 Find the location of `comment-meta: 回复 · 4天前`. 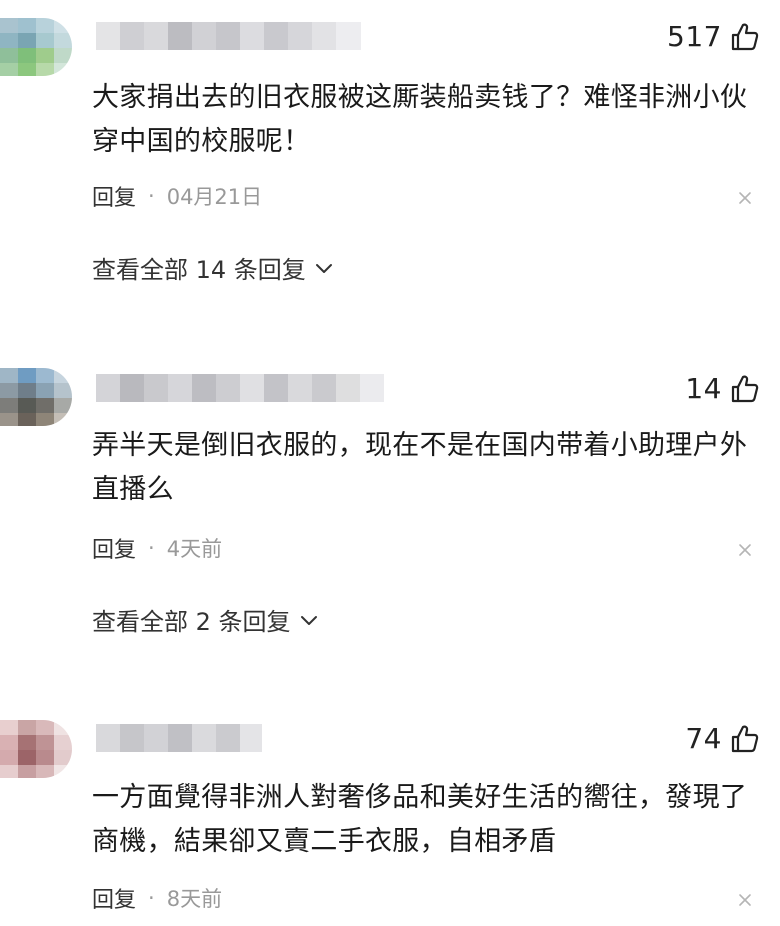

comment-meta: 回复 · 4天前 is located at coordinates (157, 548).